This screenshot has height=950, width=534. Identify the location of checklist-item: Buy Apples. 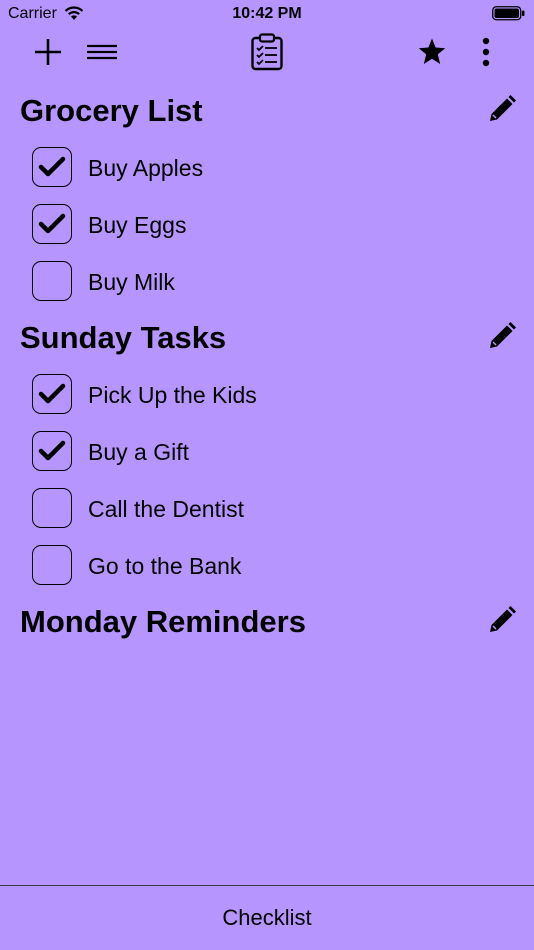
(272, 169).